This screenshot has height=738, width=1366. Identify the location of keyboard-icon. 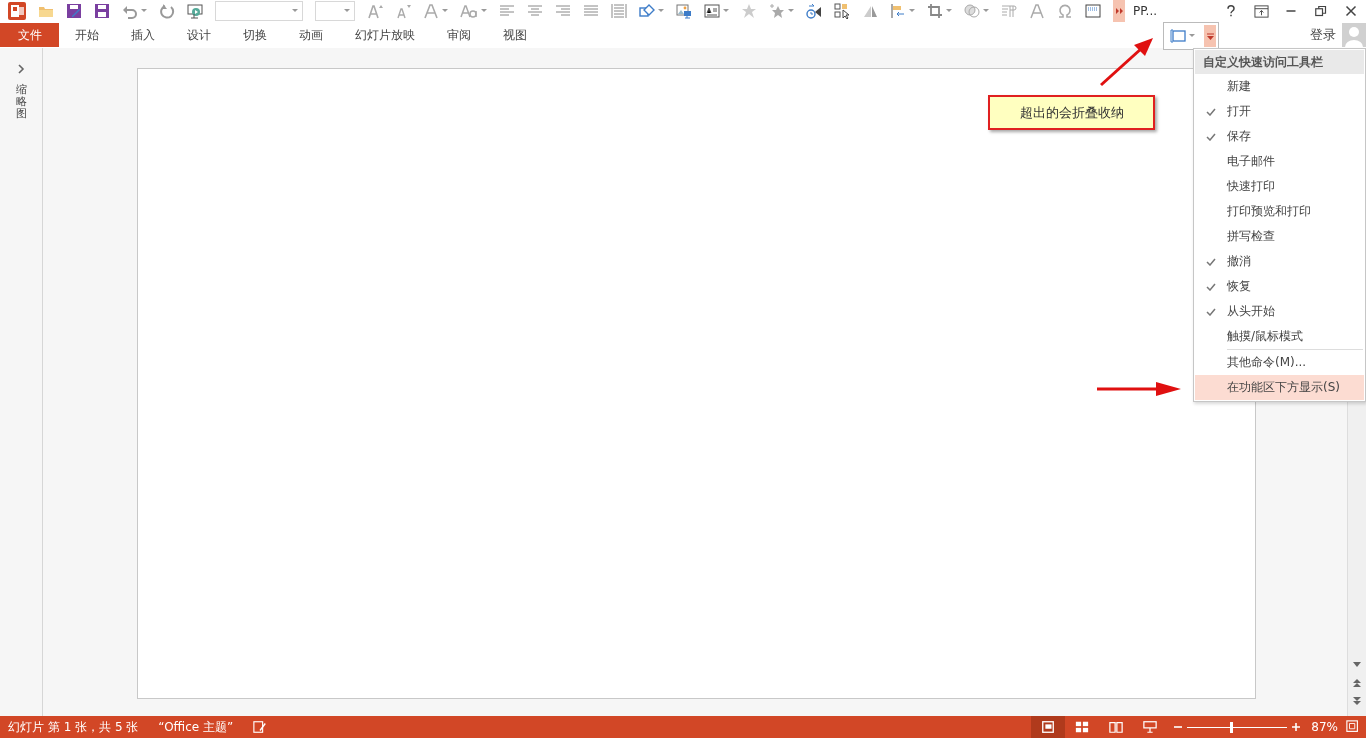
(1093, 11).